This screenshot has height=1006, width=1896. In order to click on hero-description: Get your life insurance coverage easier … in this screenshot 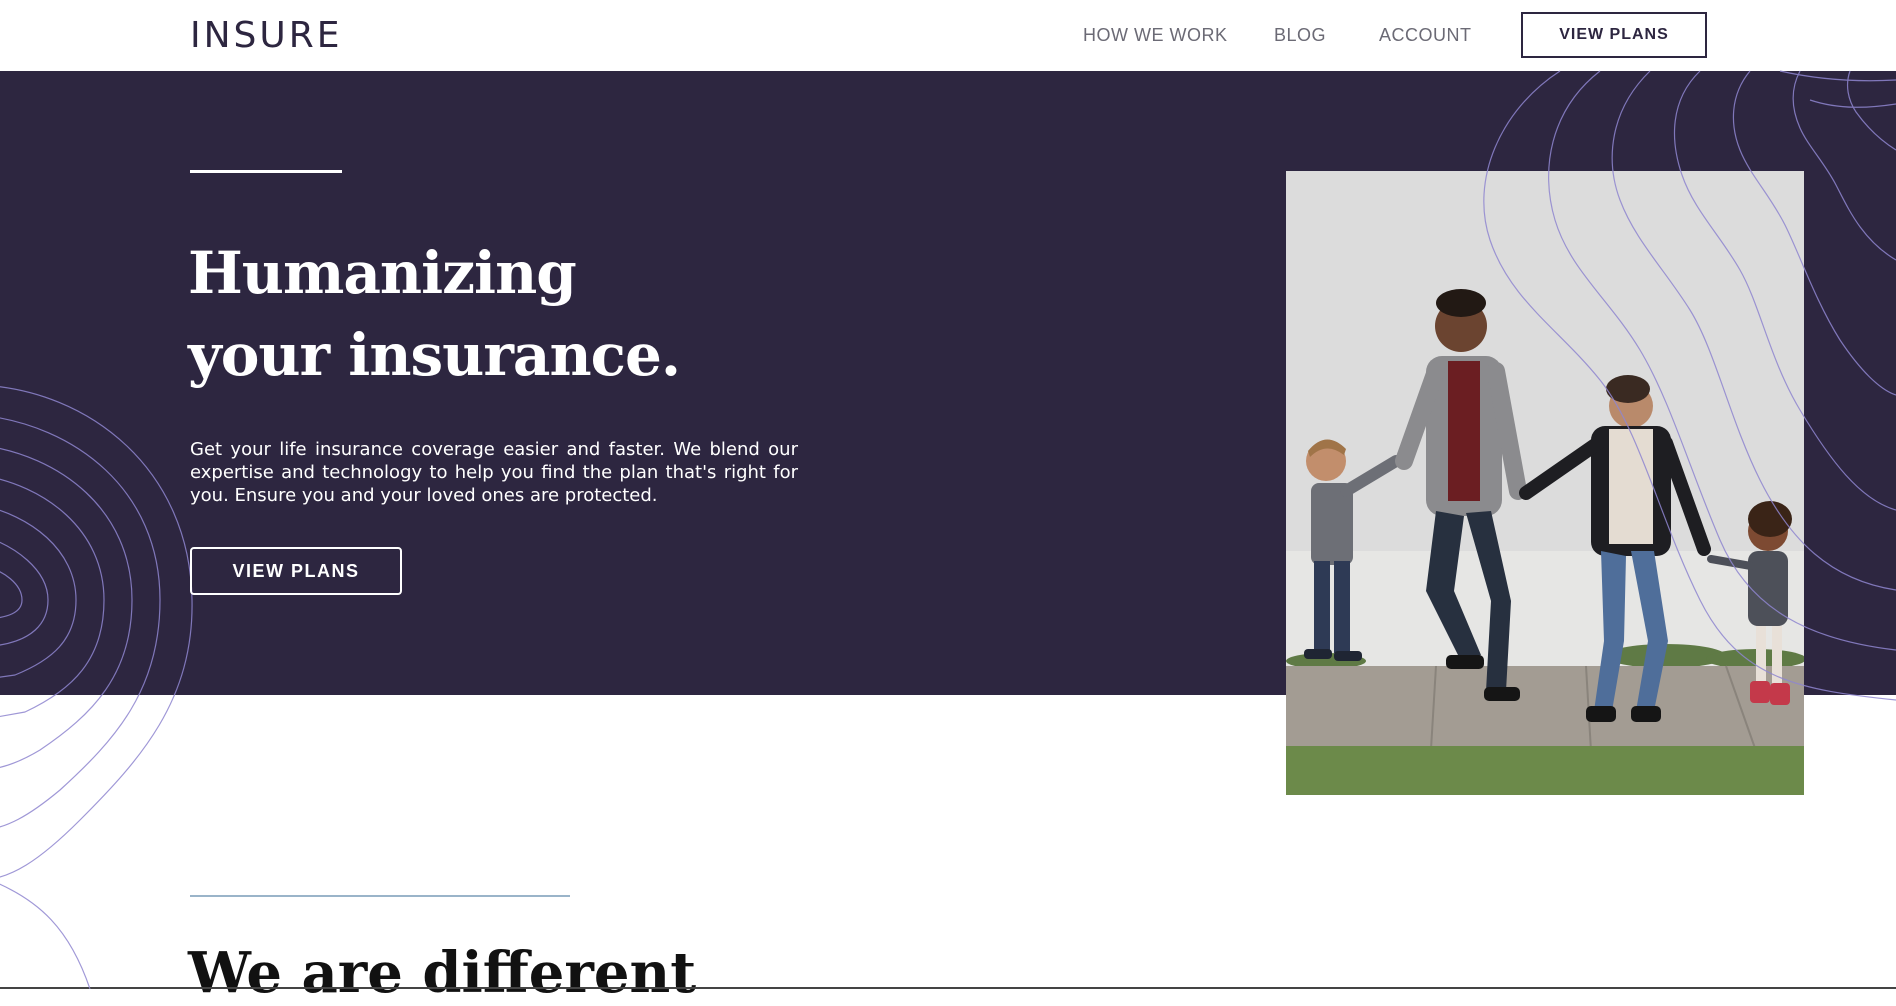, I will do `click(494, 472)`.